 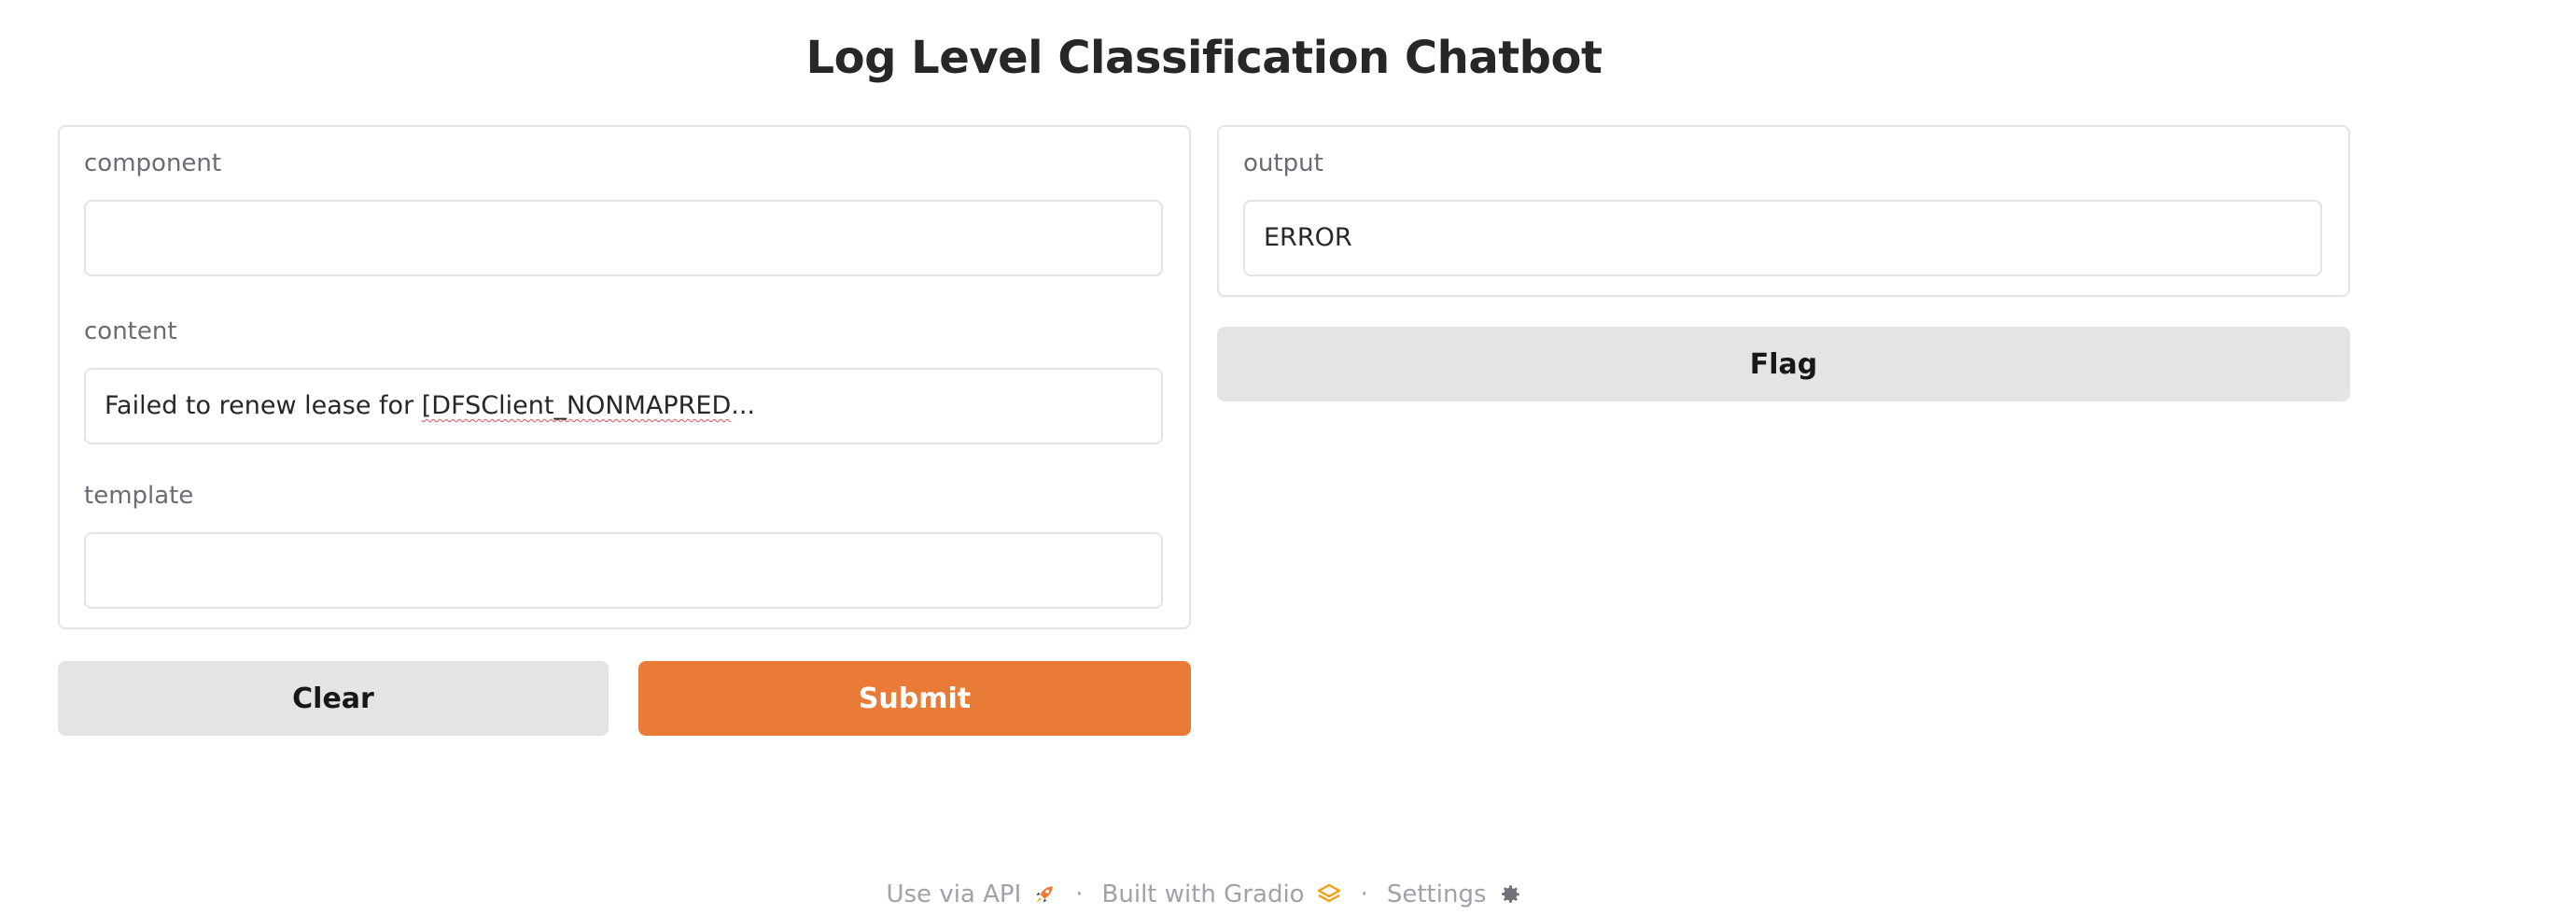 What do you see at coordinates (1783, 364) in the screenshot?
I see `flag-button: Flag` at bounding box center [1783, 364].